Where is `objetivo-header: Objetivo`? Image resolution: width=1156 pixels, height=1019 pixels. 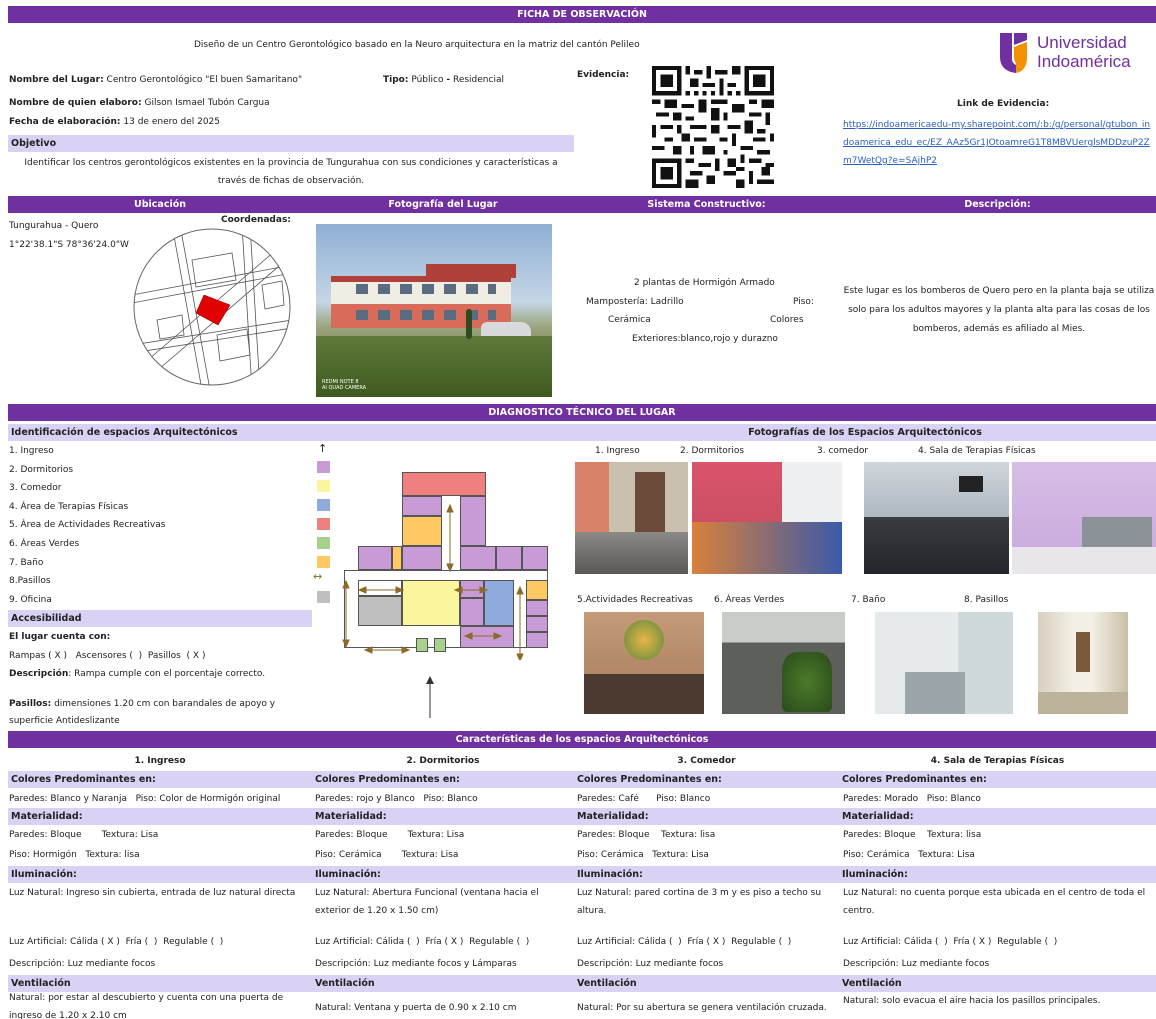
objetivo-header: Objetivo is located at coordinates (291, 143).